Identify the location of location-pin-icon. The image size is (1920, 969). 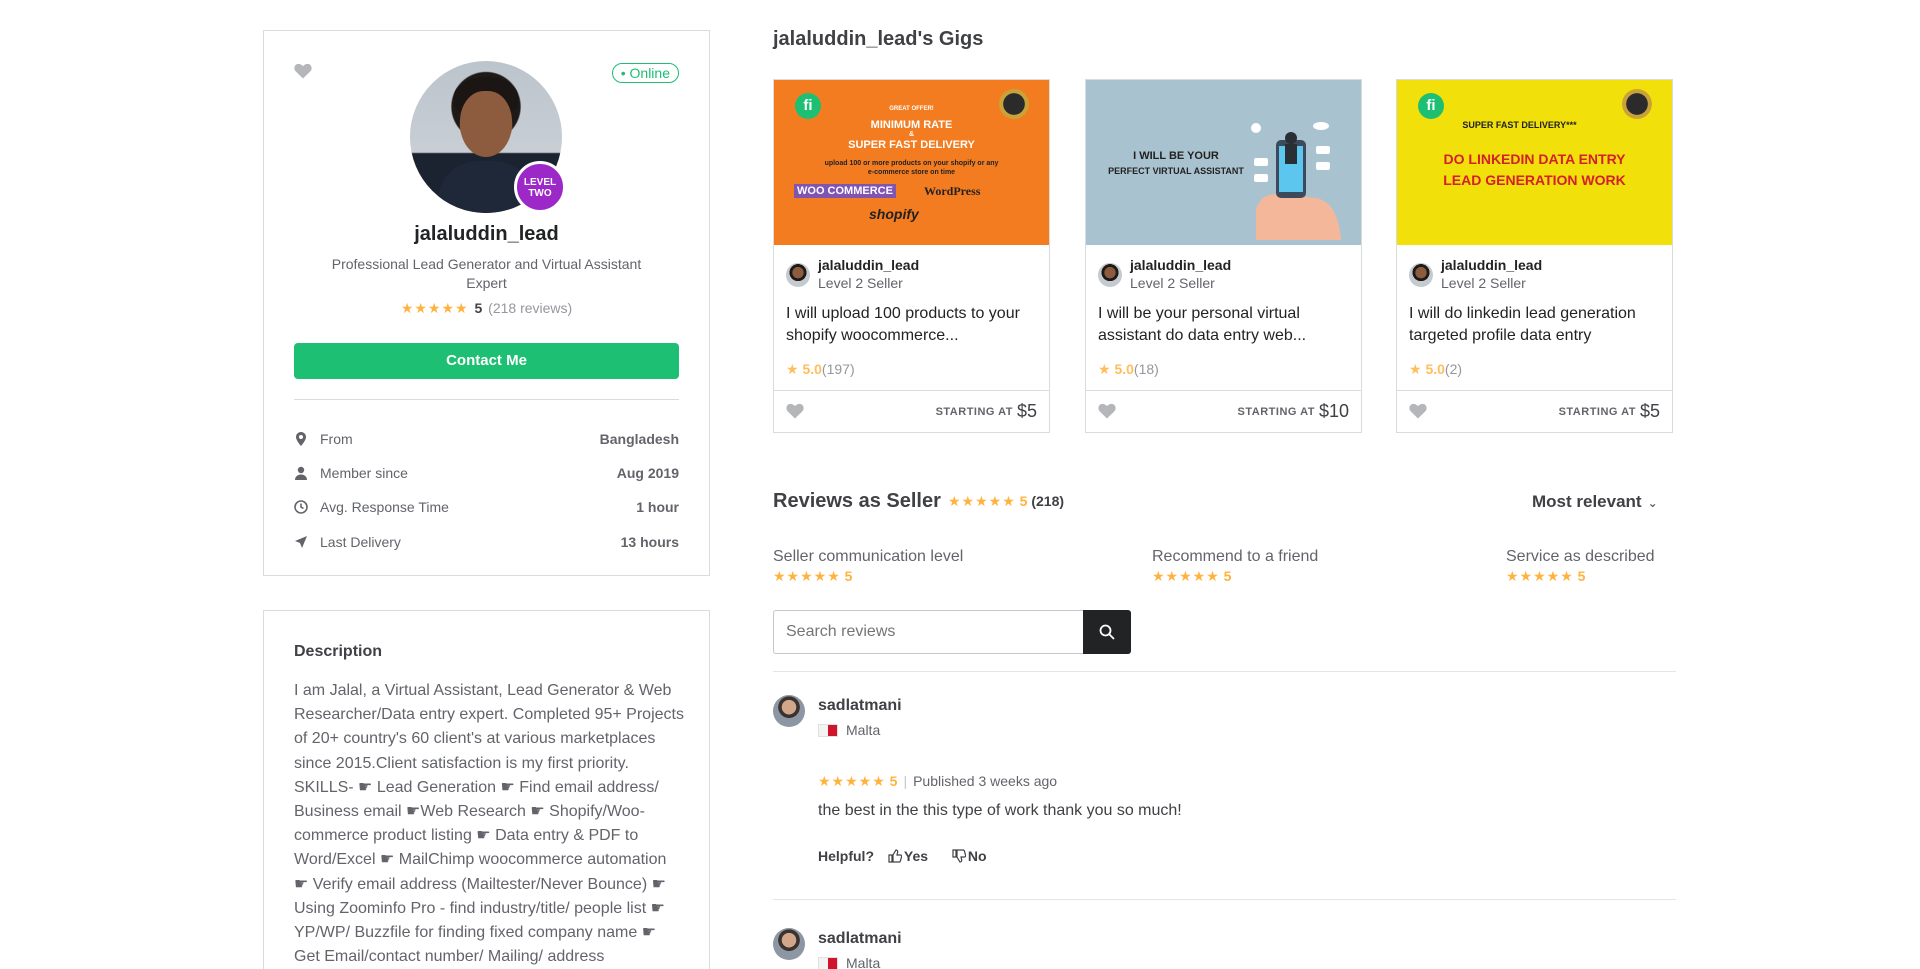
(301, 439).